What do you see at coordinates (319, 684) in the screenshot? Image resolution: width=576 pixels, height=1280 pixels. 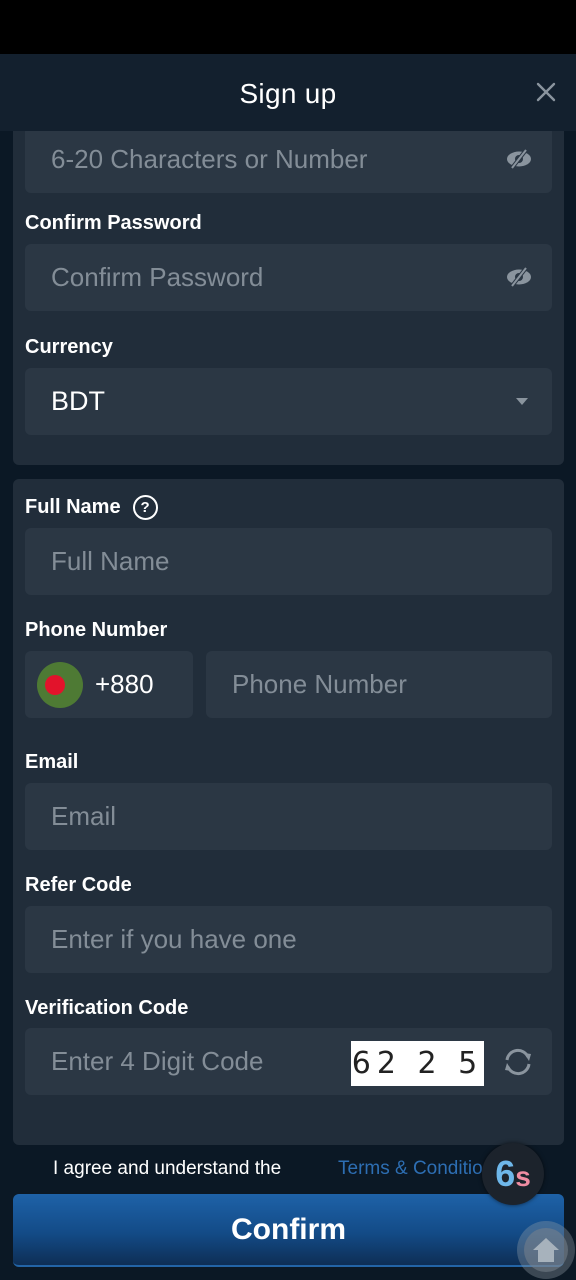 I see `phone-placeholder: Phone Number` at bounding box center [319, 684].